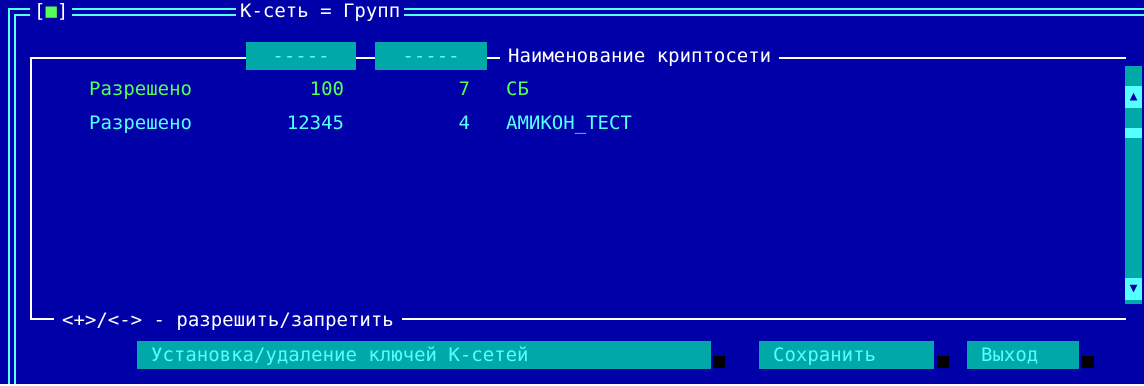 The image size is (1144, 386). I want to click on close-box: [■], so click(51, 11).